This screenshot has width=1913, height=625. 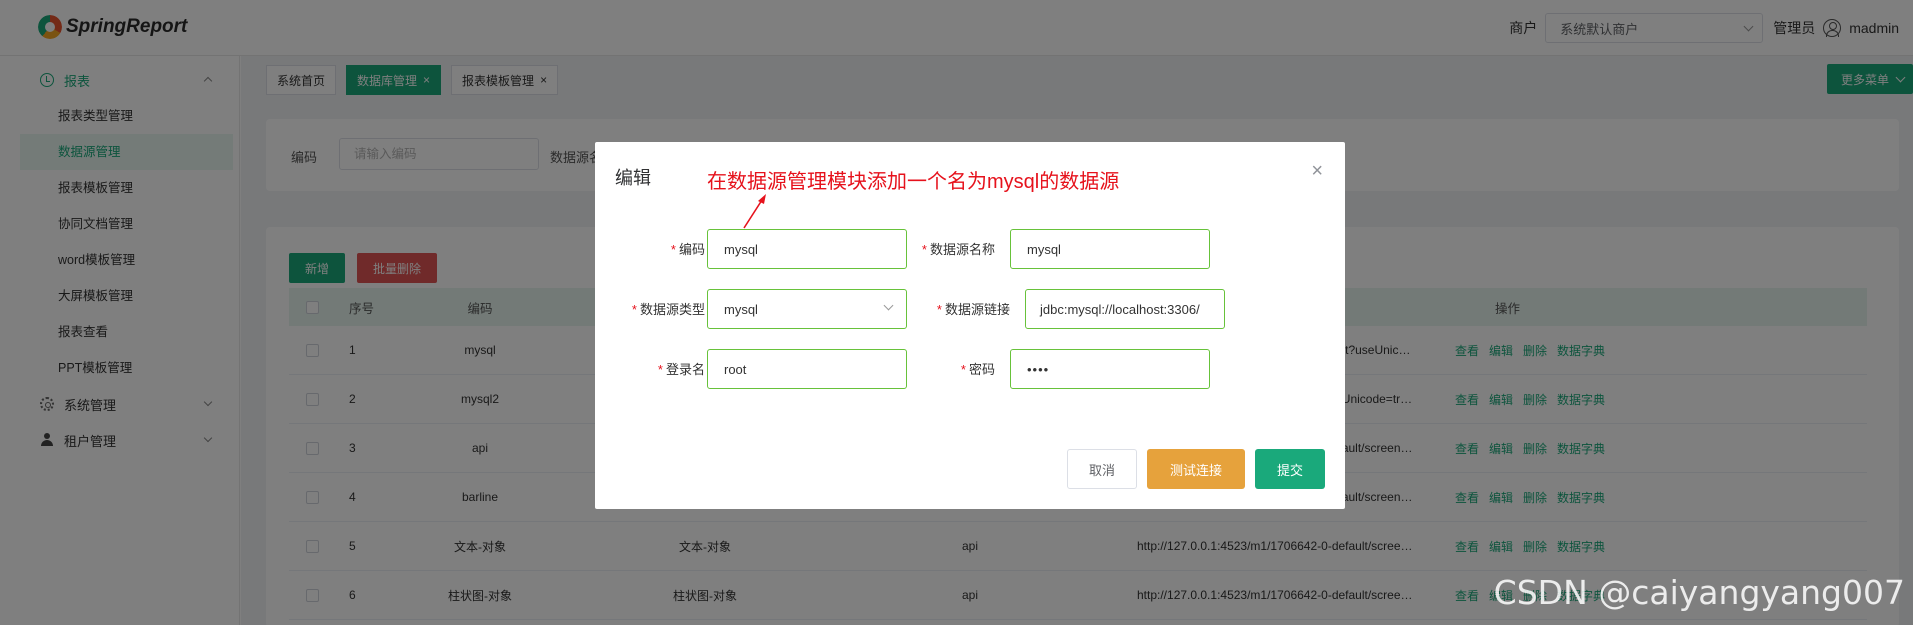 I want to click on test-connection-button: 测试连接, so click(x=1196, y=469).